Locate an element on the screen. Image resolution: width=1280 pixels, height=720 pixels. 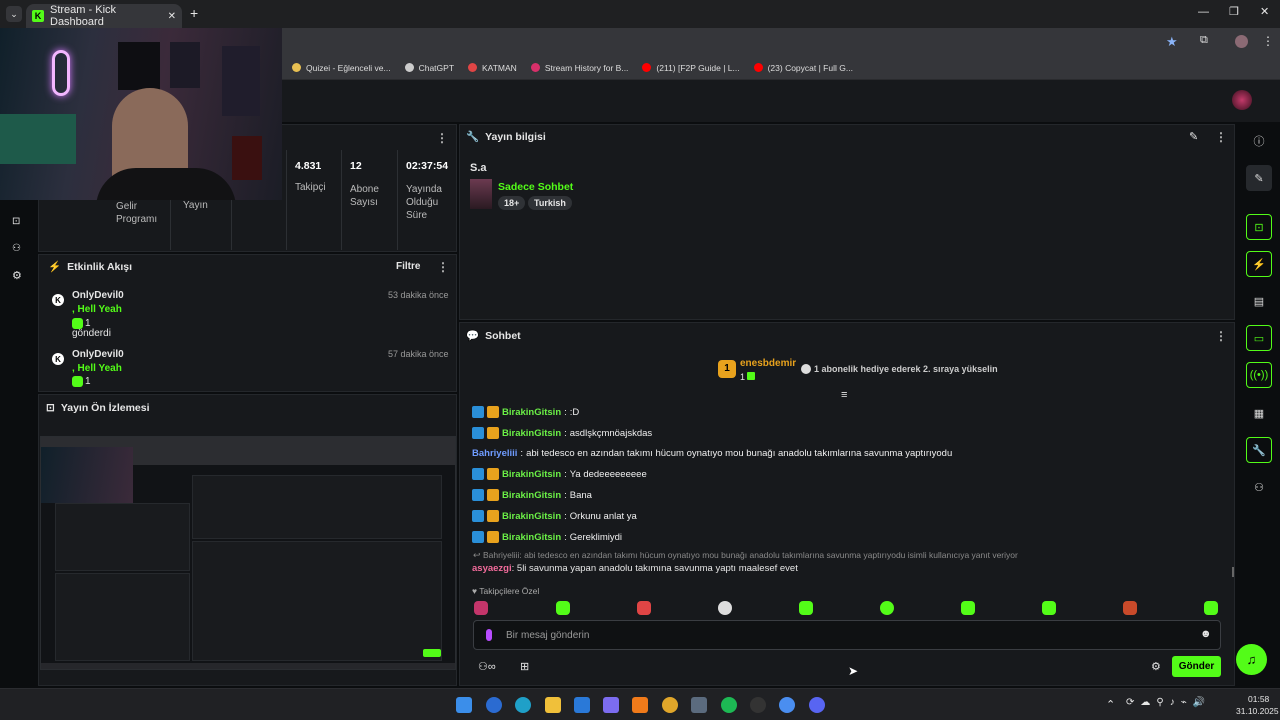
category-name: Sadece Sohbet is located at coordinates (535, 187).